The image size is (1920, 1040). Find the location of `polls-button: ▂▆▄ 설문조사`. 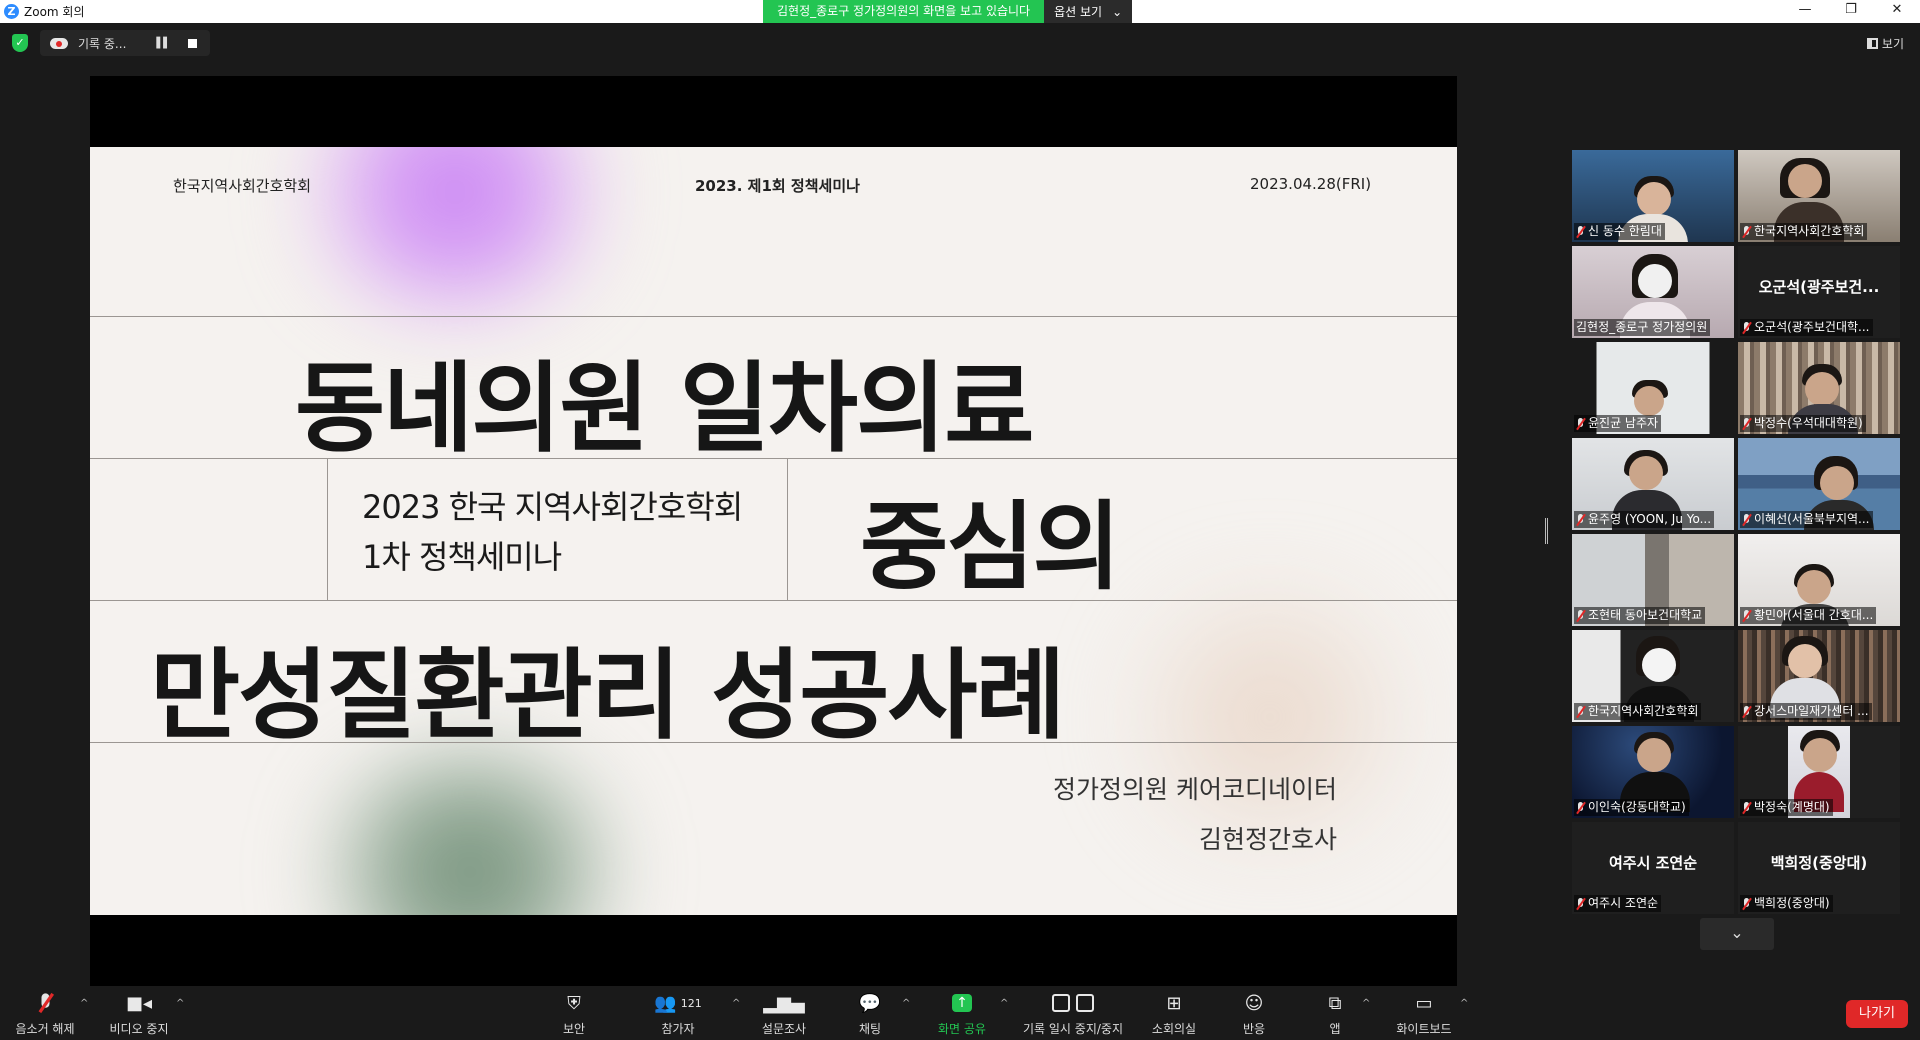

polls-button: ▂▆▄ 설문조사 is located at coordinates (784, 1013).